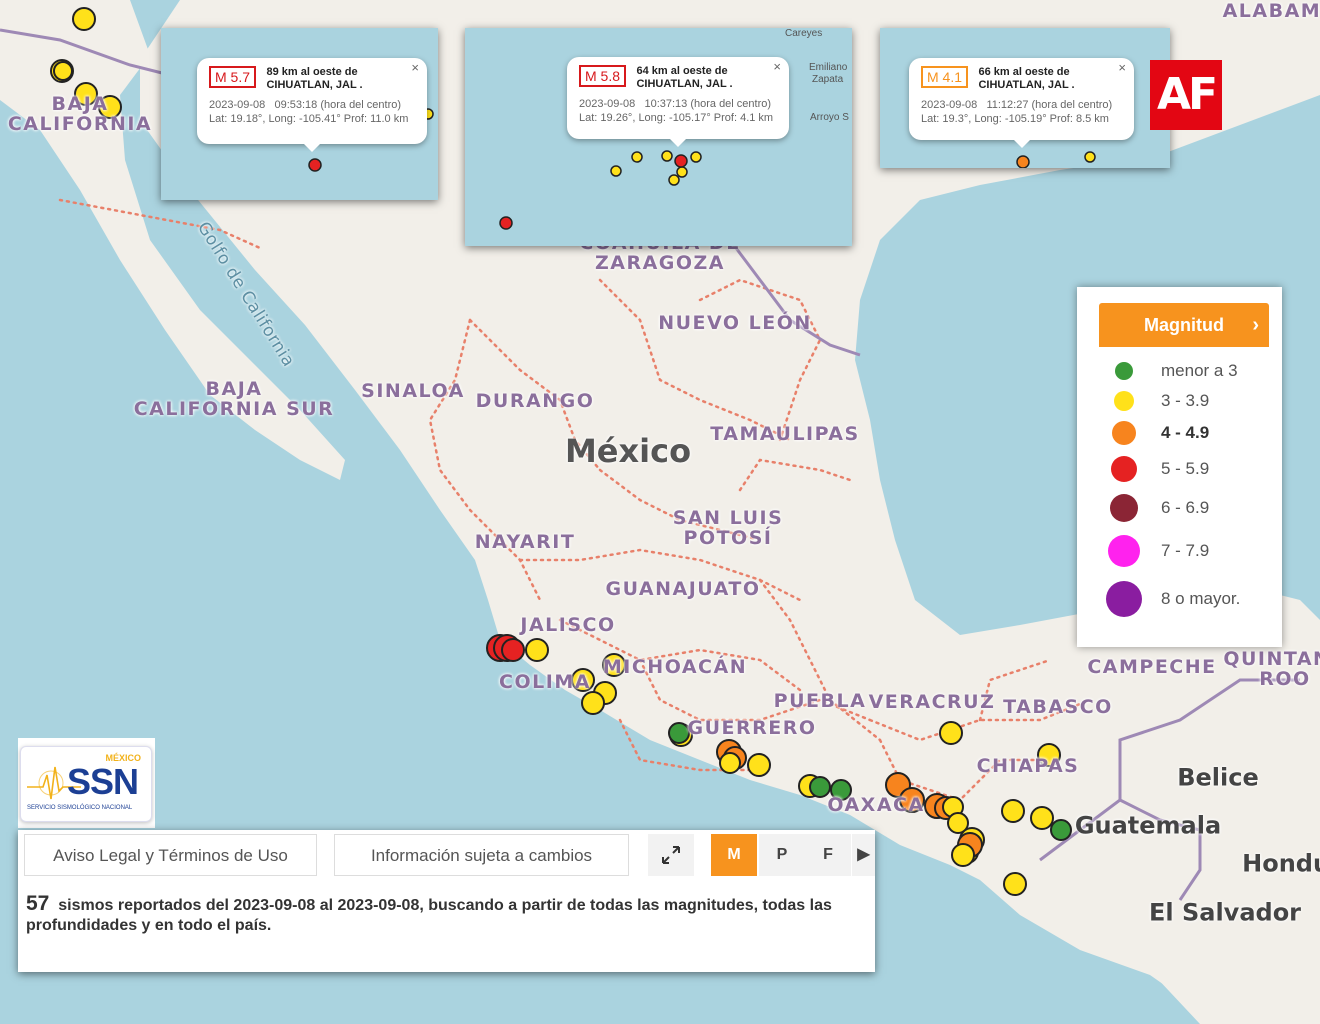 The image size is (1320, 1024). What do you see at coordinates (932, 702) in the screenshot?
I see `state-label-veracruz: VERACRUZ` at bounding box center [932, 702].